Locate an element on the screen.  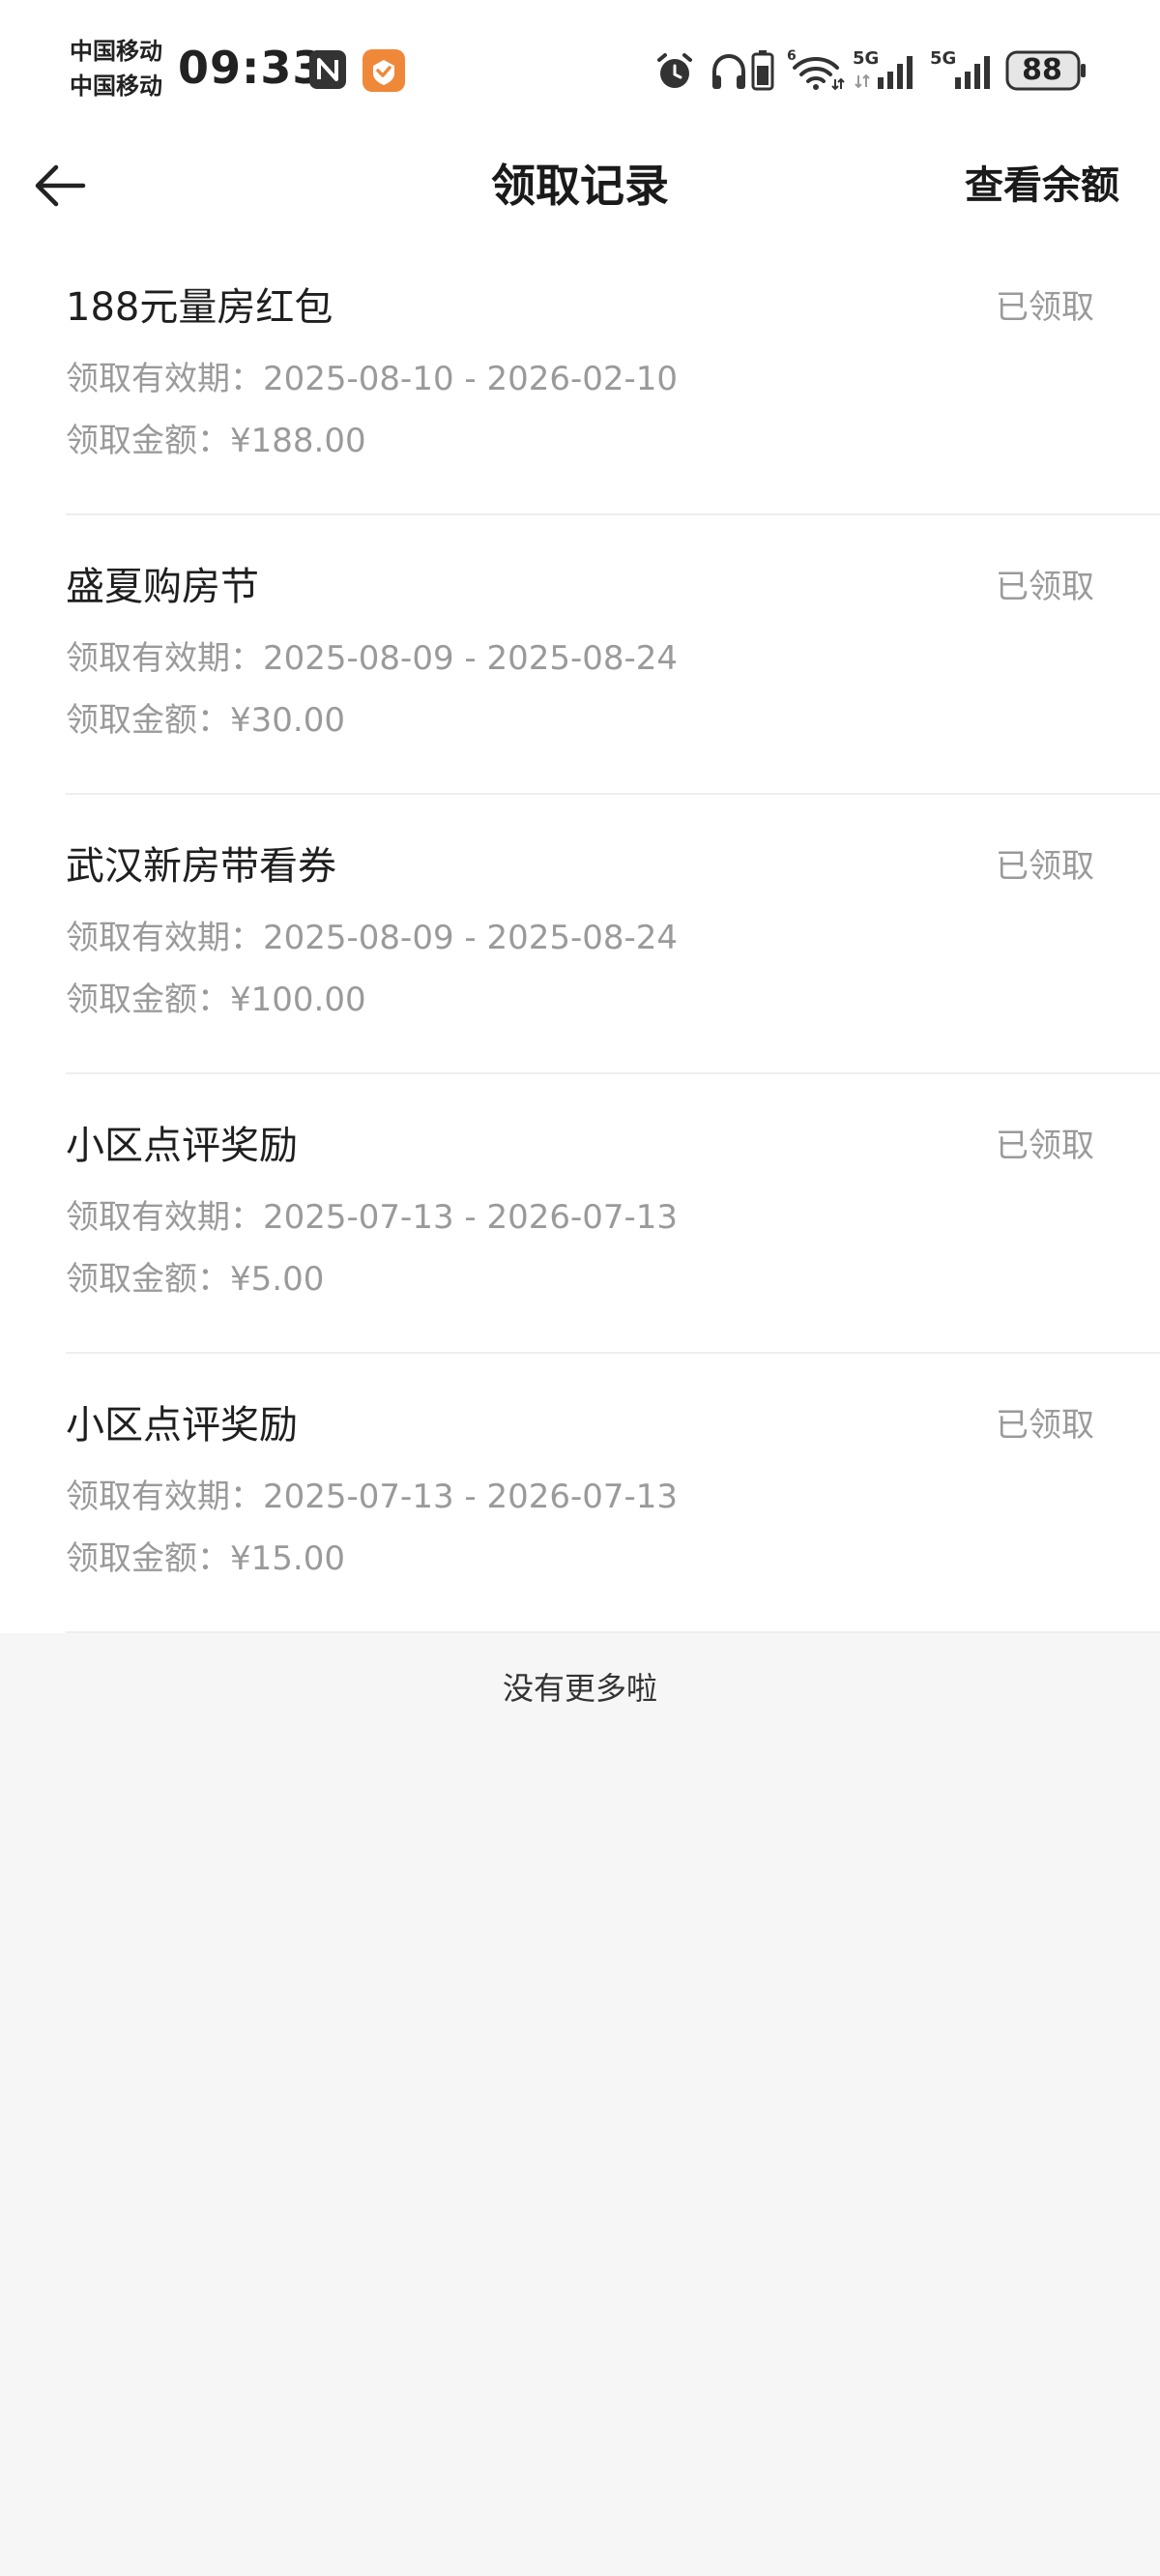
record-amount: 领取金额：¥30.00 is located at coordinates (206, 720).